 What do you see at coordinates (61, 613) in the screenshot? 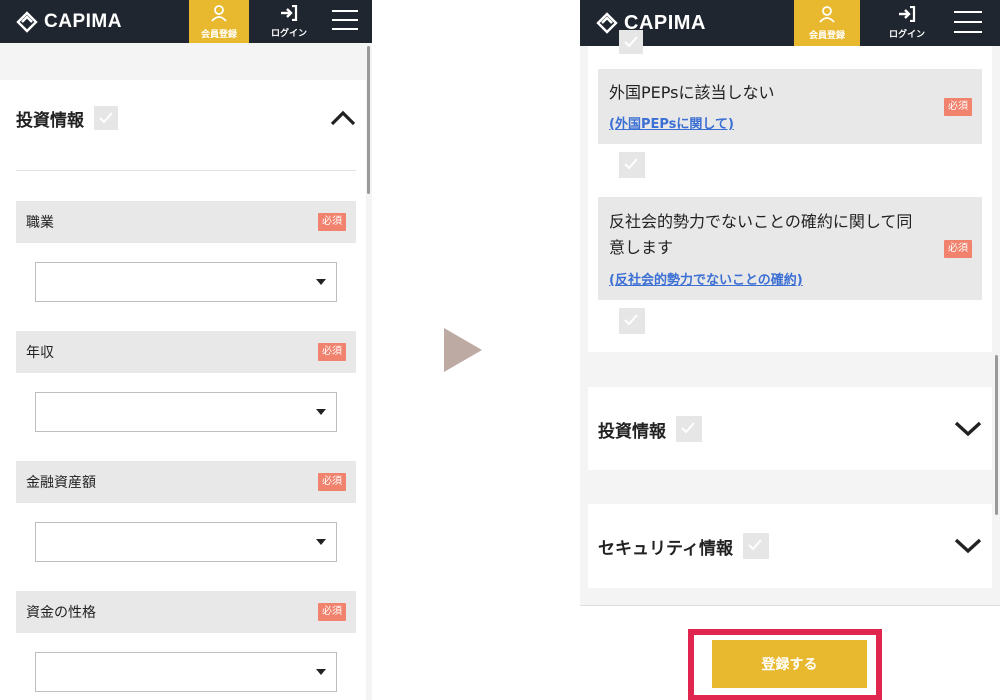
I see `field-label-text: 資金の性格` at bounding box center [61, 613].